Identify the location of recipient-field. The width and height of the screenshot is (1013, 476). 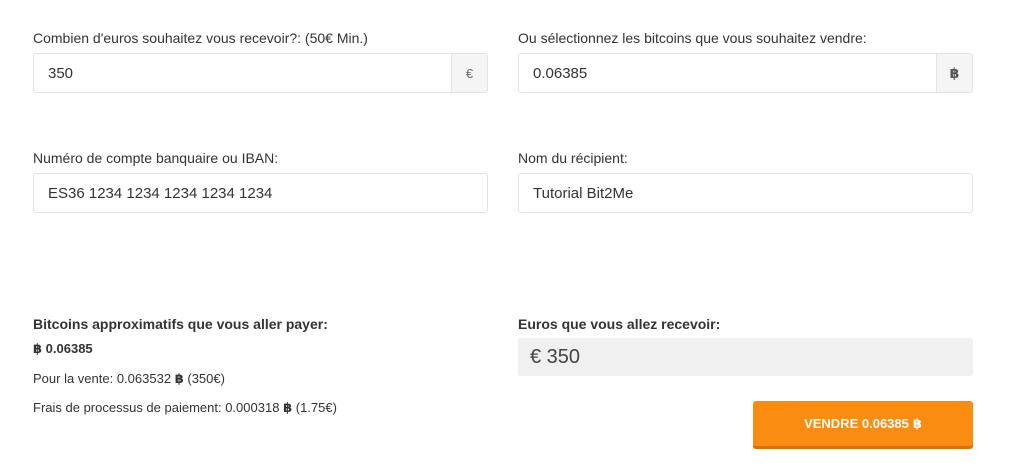
(745, 193).